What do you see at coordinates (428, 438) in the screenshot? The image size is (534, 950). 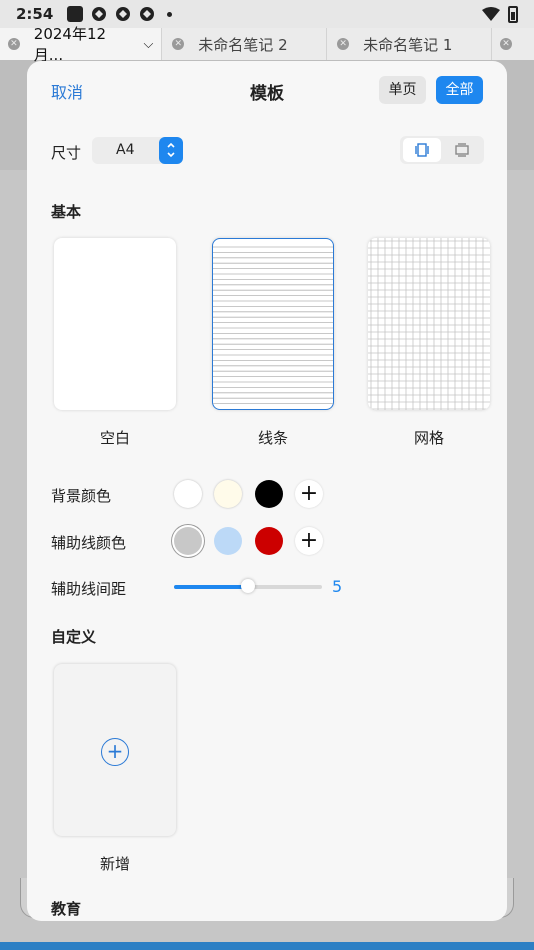 I see `template-label: 网格` at bounding box center [428, 438].